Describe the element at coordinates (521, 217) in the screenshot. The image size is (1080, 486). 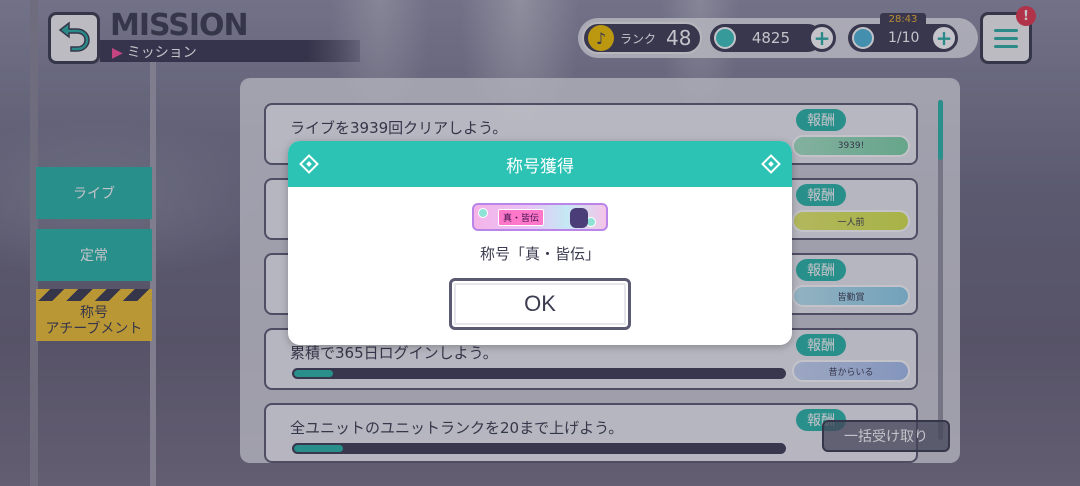
I see `title-plate-tag: 真・皆伝` at that location.